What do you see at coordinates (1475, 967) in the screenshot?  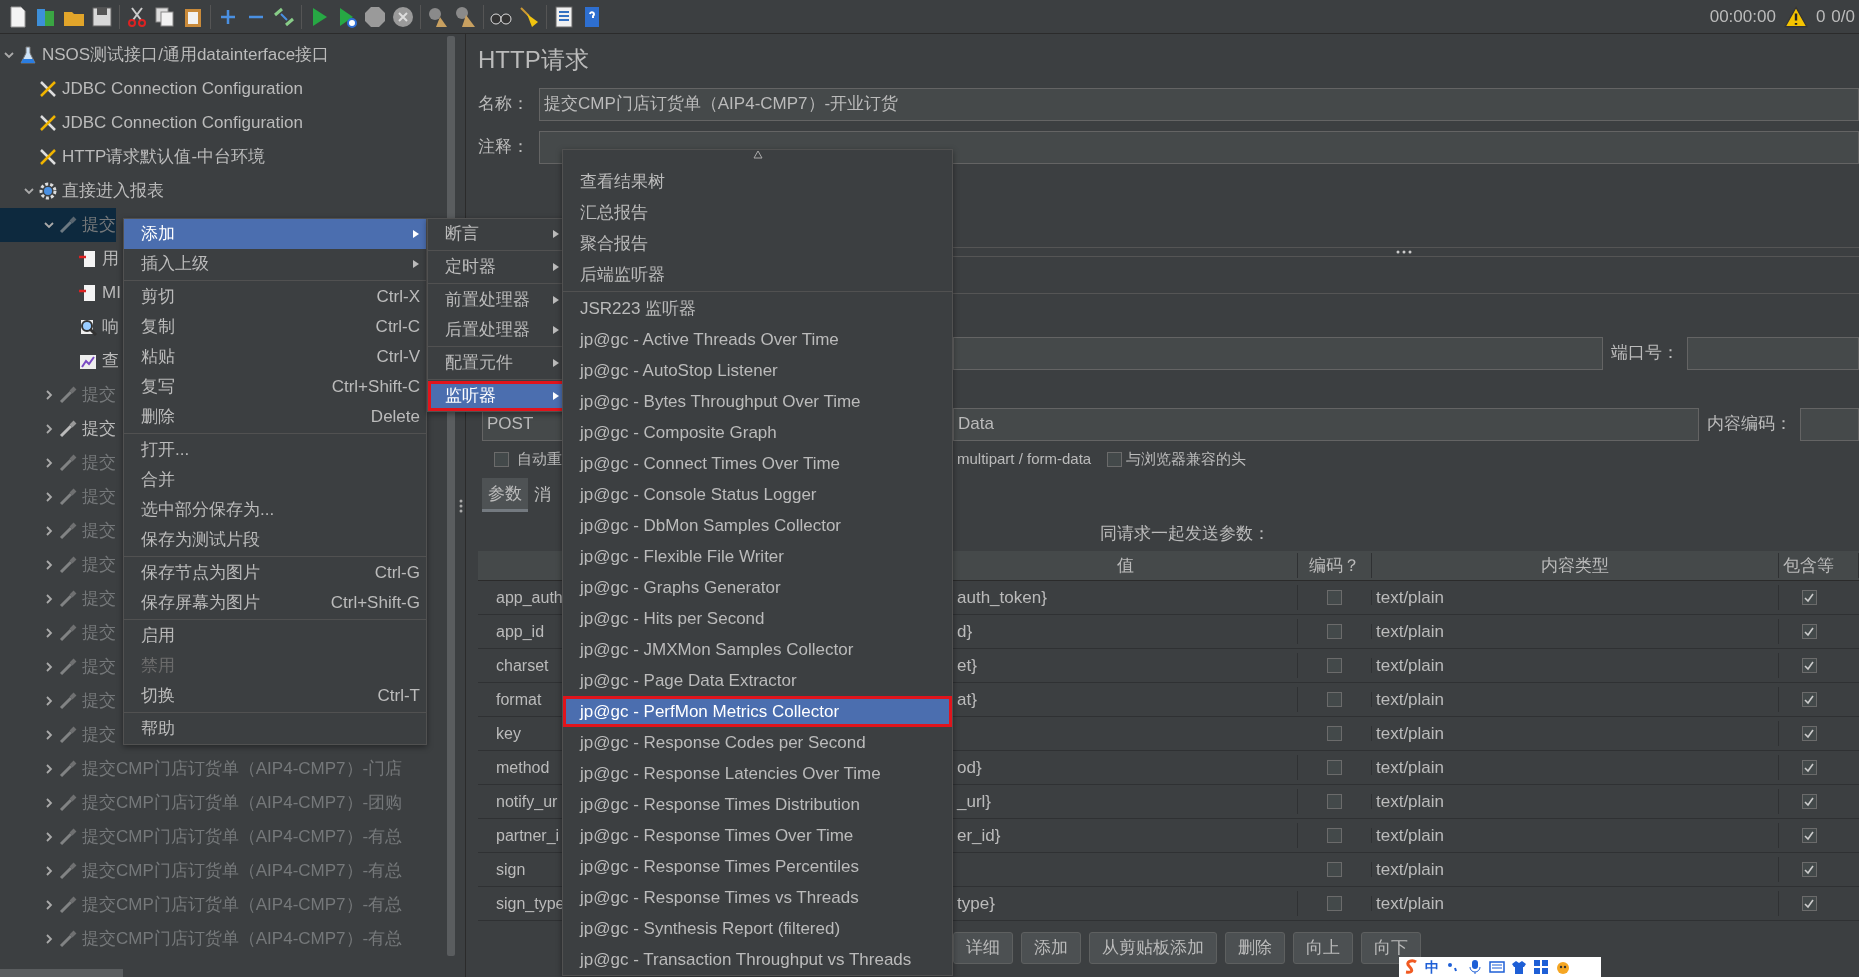 I see `microphone-icon` at bounding box center [1475, 967].